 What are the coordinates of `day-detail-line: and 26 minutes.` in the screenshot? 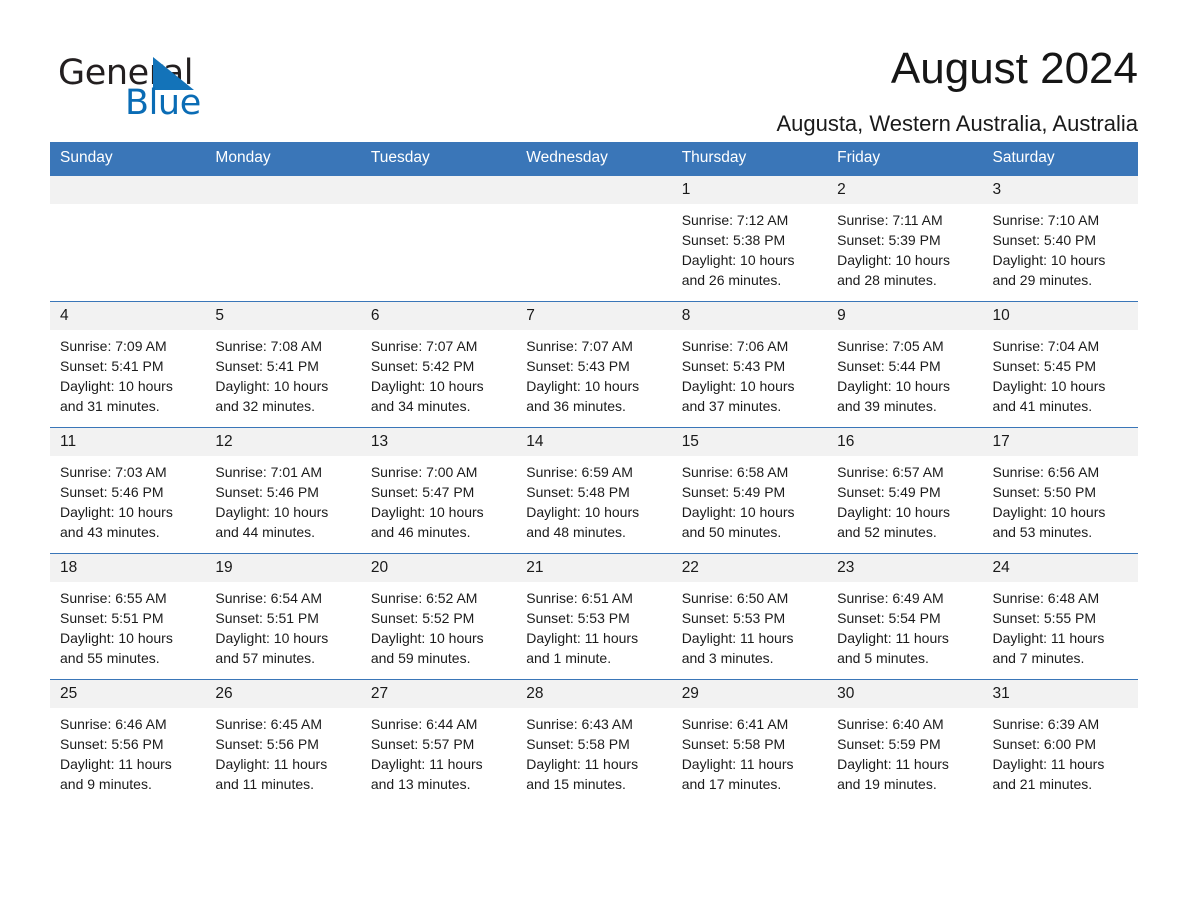 It's located at (731, 280).